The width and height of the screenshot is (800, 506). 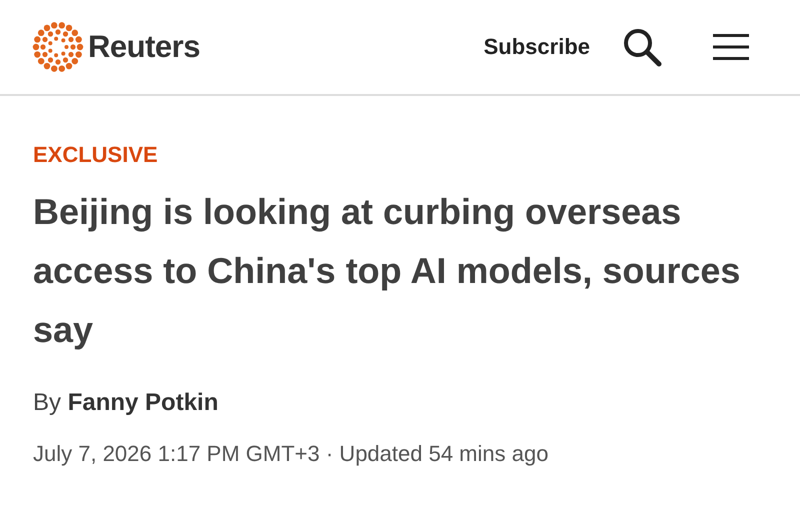 What do you see at coordinates (144, 47) in the screenshot?
I see `logo-text: Reuters` at bounding box center [144, 47].